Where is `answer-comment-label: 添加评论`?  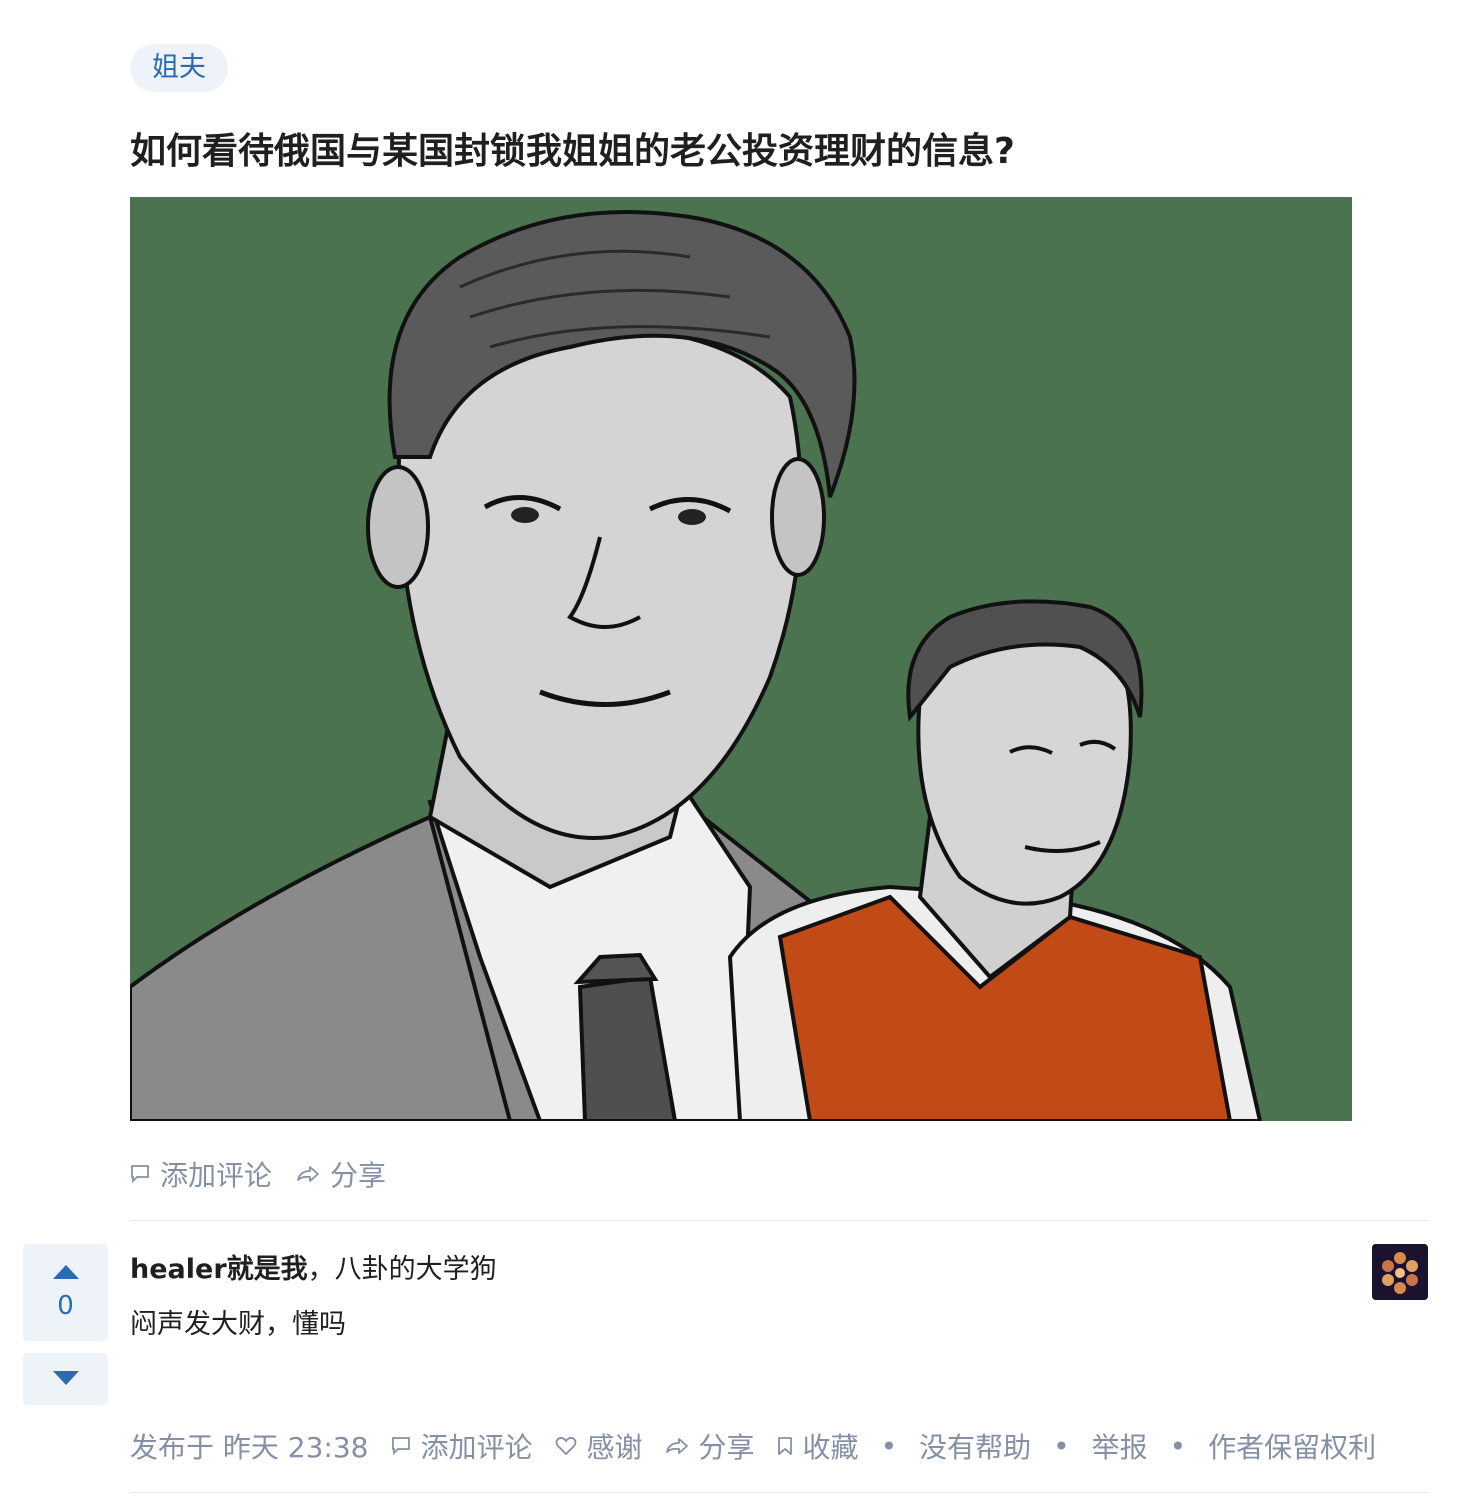 answer-comment-label: 添加评论 is located at coordinates (476, 1447).